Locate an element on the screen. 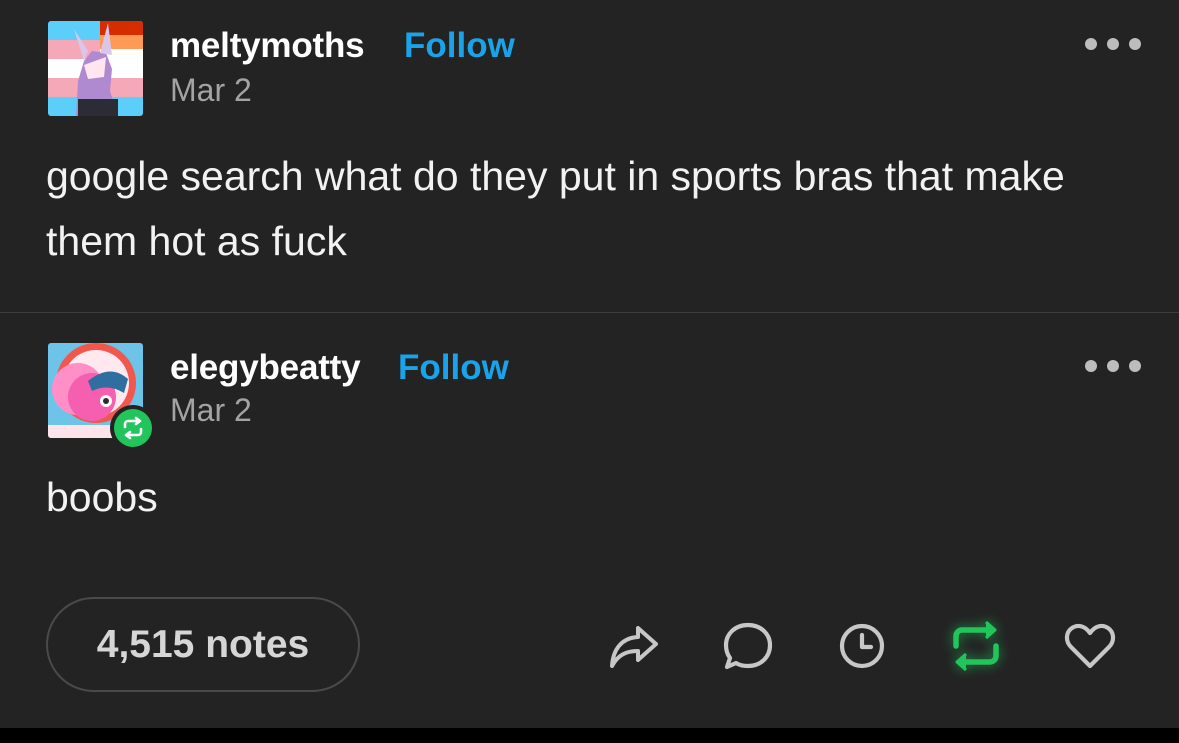 This screenshot has height=743, width=1179. clock-icon is located at coordinates (862, 646).